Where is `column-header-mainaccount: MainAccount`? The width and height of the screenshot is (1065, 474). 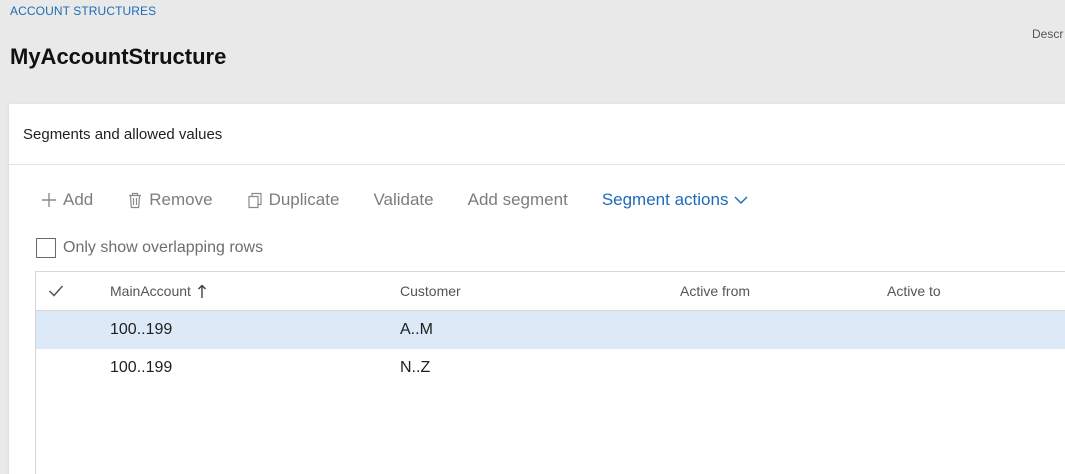 column-header-mainaccount: MainAccount is located at coordinates (158, 291).